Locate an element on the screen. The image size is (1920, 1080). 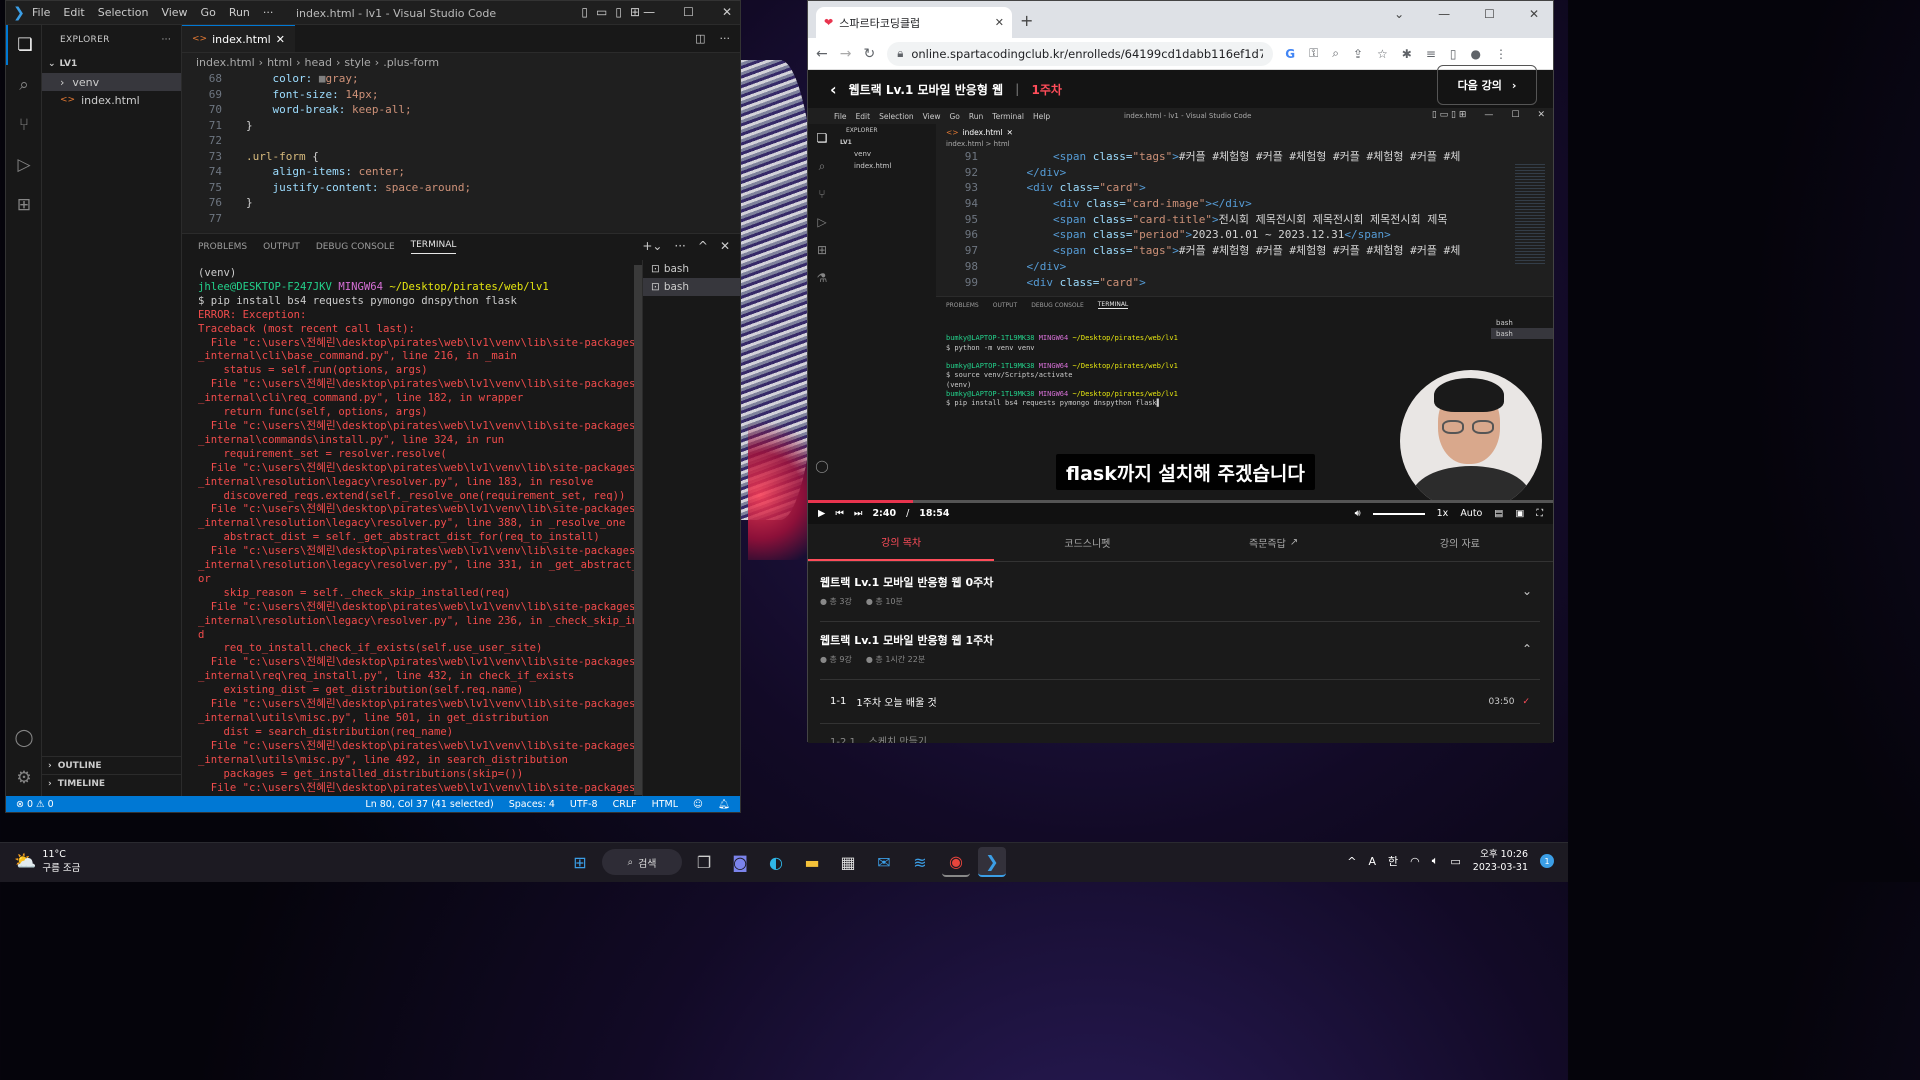
teams-chat-icon: ◙ is located at coordinates (740, 862).